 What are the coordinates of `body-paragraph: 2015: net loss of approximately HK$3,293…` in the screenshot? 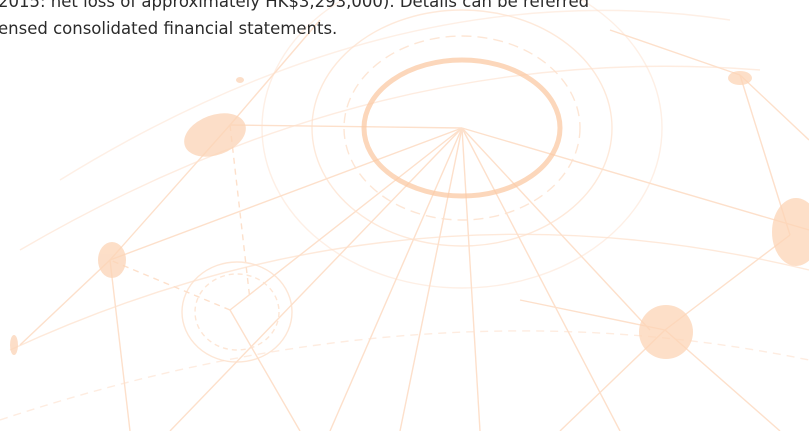 It's located at (399, 21).